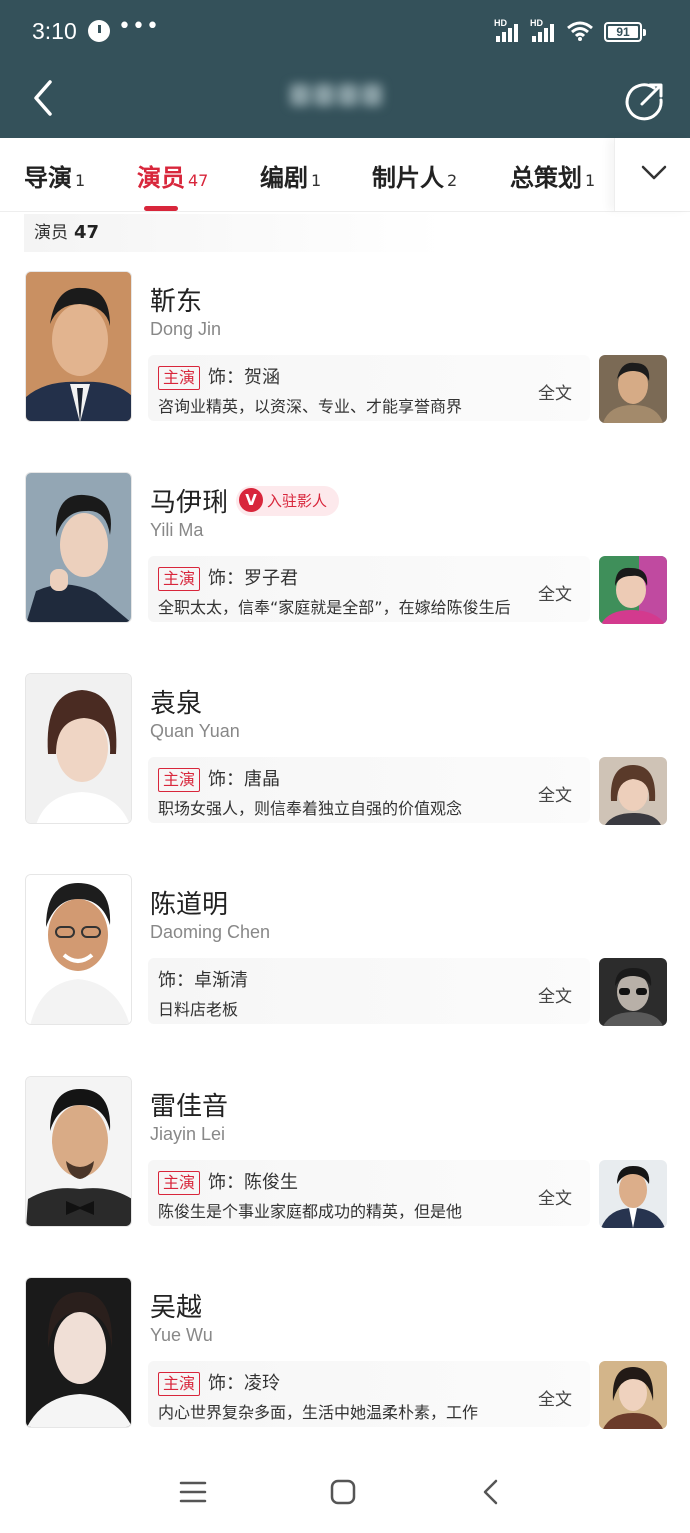  I want to click on role-tabs: 导演 1 演员 47 编剧 1 制片人 2 总策划 1, so click(345, 175).